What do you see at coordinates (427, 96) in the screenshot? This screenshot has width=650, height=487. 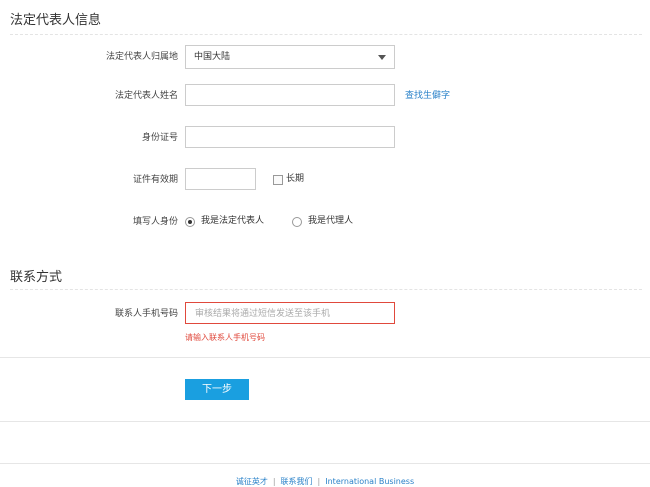 I see `find-rare-char-link: 查找生僻字` at bounding box center [427, 96].